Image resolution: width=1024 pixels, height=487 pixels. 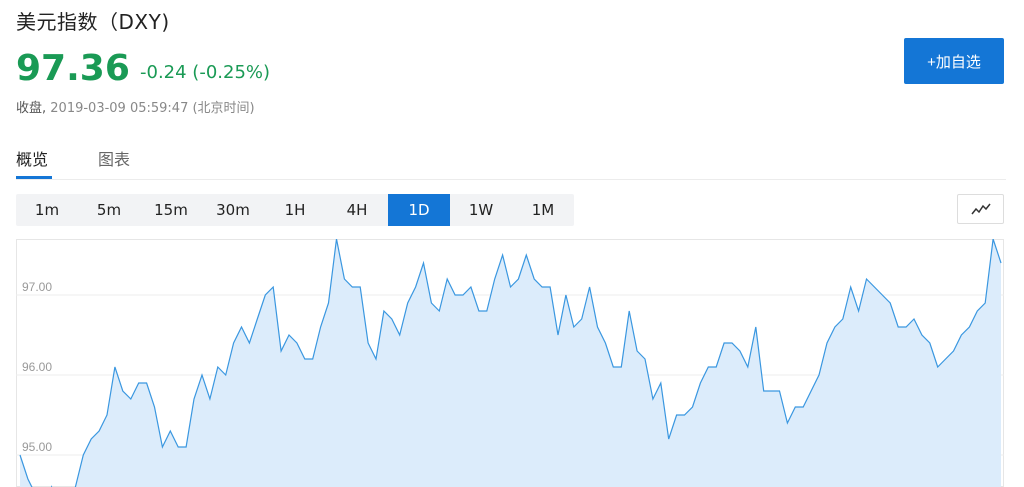 I want to click on interval-1m: 1m, so click(x=47, y=210).